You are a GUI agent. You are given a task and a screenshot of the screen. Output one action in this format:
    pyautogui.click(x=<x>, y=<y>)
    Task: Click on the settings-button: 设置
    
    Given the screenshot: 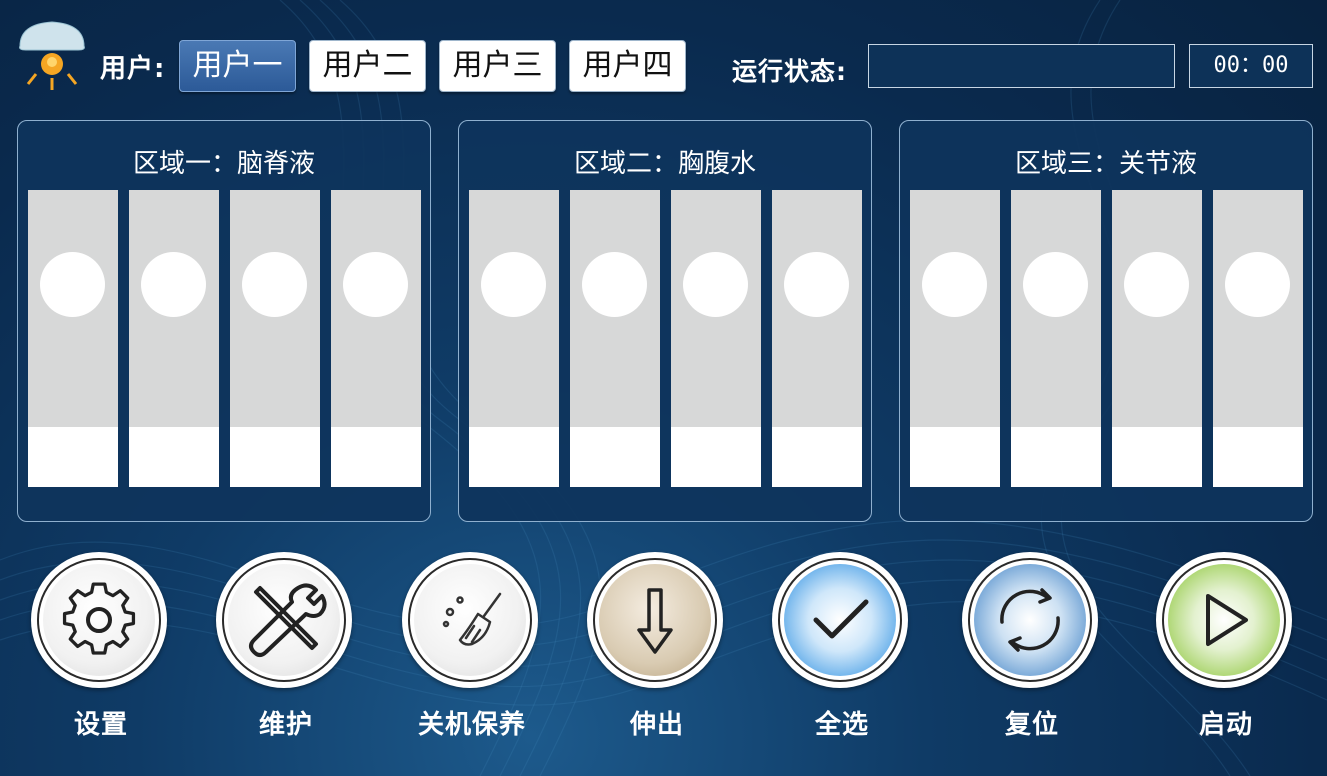 What is the action you would take?
    pyautogui.click(x=101, y=647)
    